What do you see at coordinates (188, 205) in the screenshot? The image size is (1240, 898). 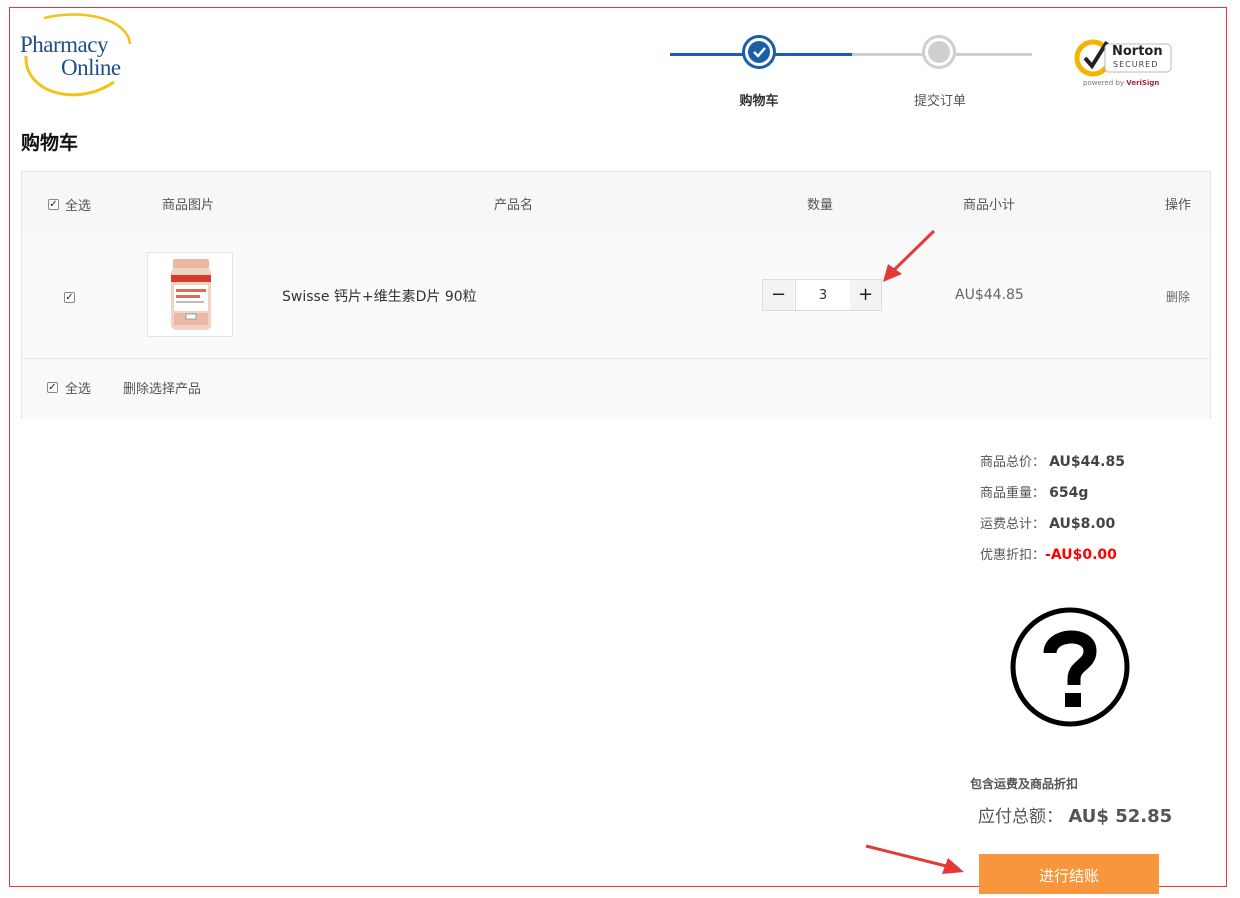 I see `header-image: 商品图片` at bounding box center [188, 205].